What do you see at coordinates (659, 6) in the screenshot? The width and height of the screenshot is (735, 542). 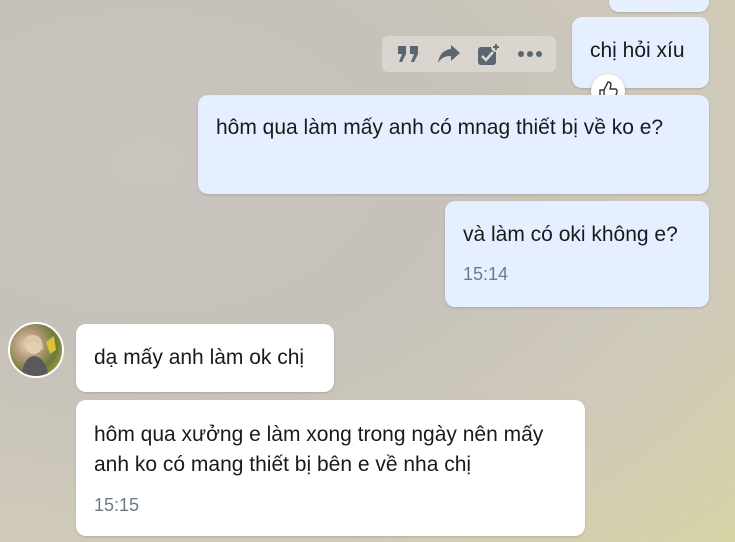 I see `message-bubble-previous` at bounding box center [659, 6].